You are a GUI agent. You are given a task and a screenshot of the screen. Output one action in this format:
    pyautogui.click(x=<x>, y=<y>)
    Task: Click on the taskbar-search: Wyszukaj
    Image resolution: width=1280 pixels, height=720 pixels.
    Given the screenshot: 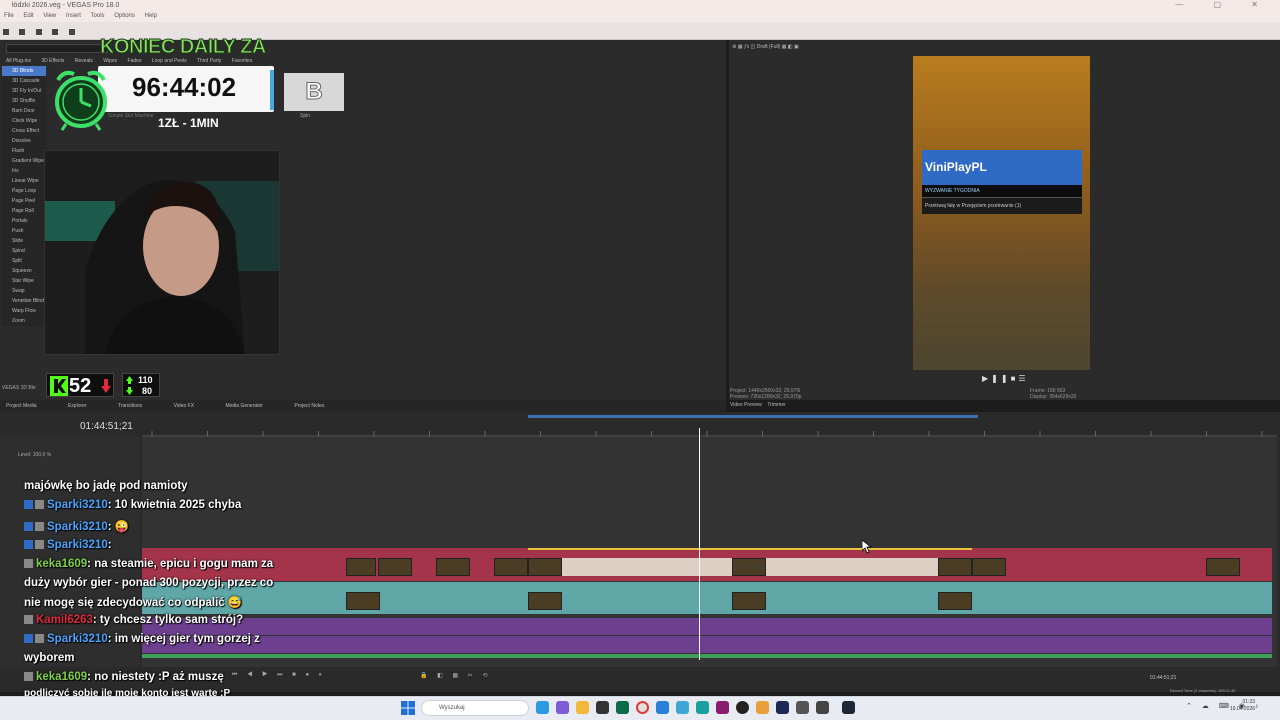 What is the action you would take?
    pyautogui.click(x=475, y=708)
    